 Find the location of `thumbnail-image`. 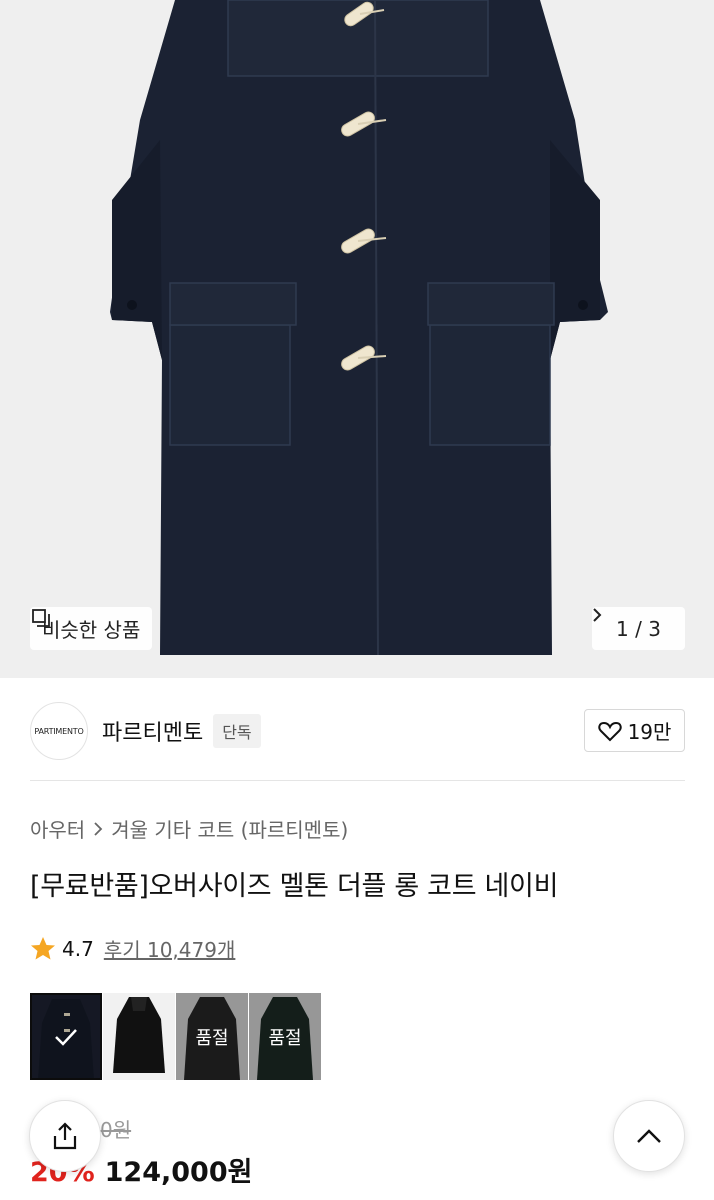

thumbnail-image is located at coordinates (139, 1036).